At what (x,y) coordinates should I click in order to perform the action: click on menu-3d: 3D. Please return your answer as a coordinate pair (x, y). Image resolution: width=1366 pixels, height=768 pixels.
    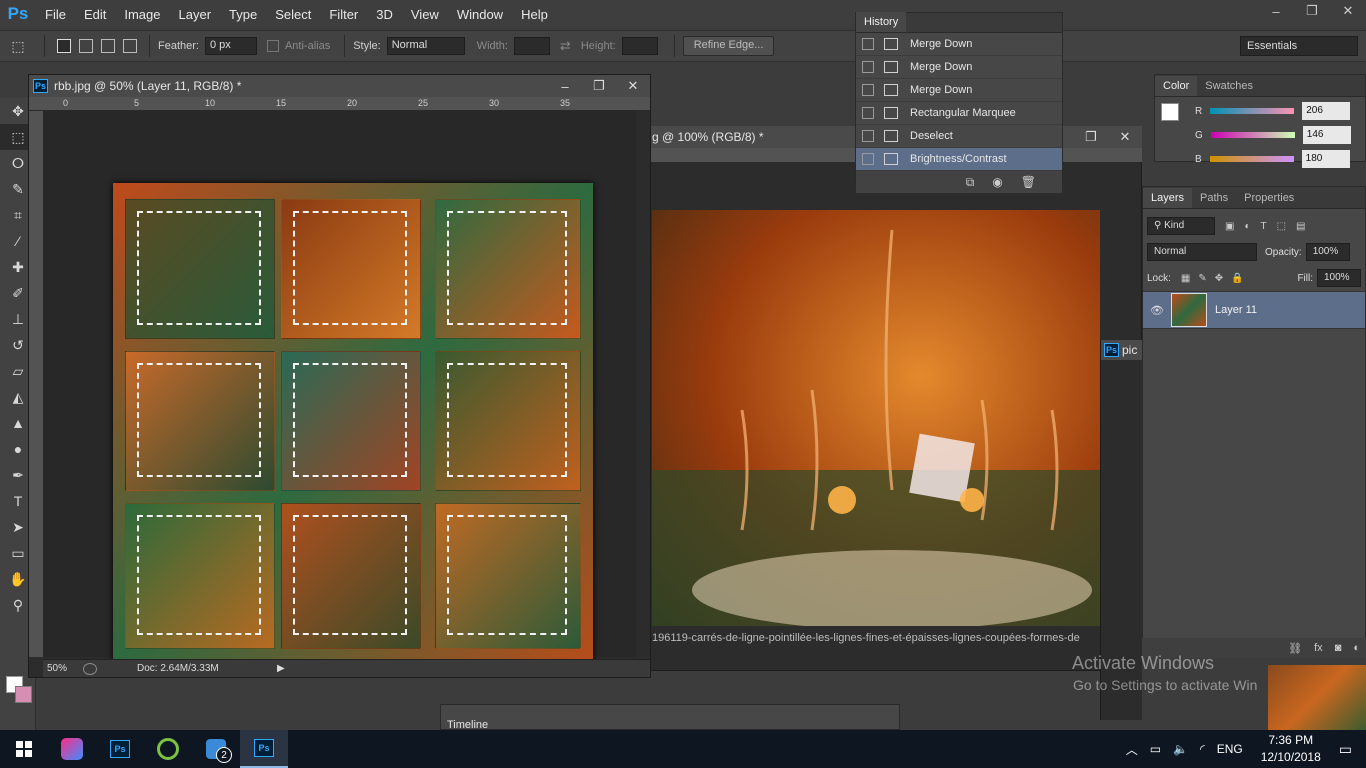
    Looking at the image, I should click on (384, 14).